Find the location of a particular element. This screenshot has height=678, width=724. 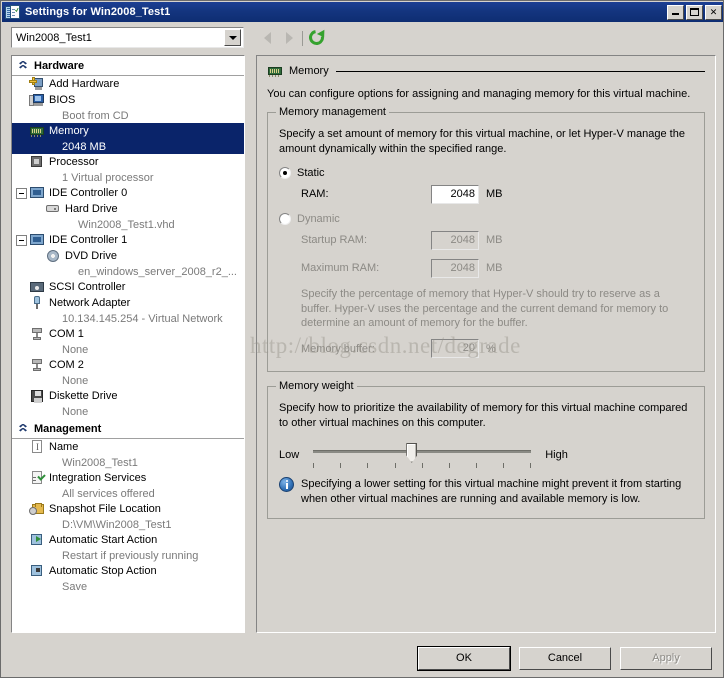

tree-item-label: Automatic Start Action is located at coordinates (103, 540).